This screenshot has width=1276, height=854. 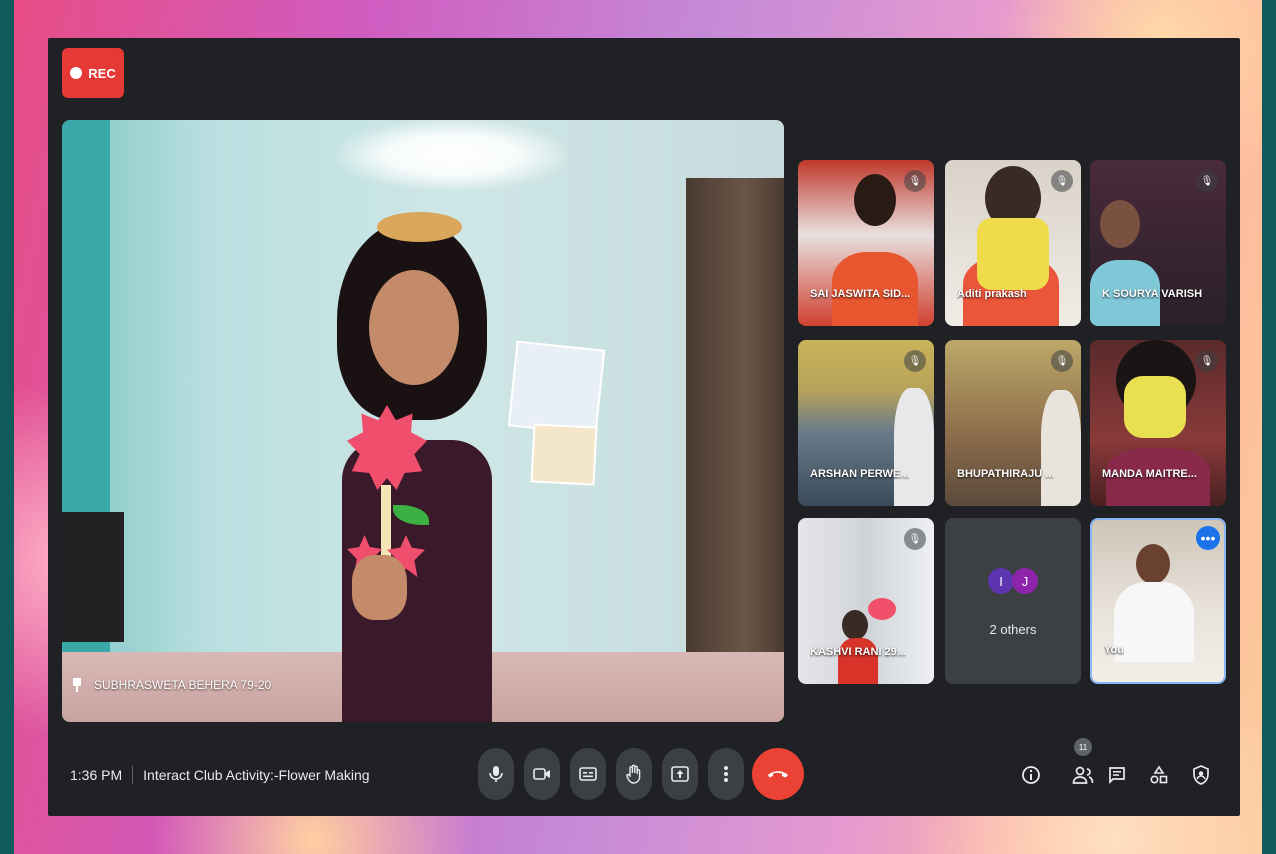 I want to click on participant-name-label: SUBHRASWETA BEHERA 79-20, so click(x=183, y=685).